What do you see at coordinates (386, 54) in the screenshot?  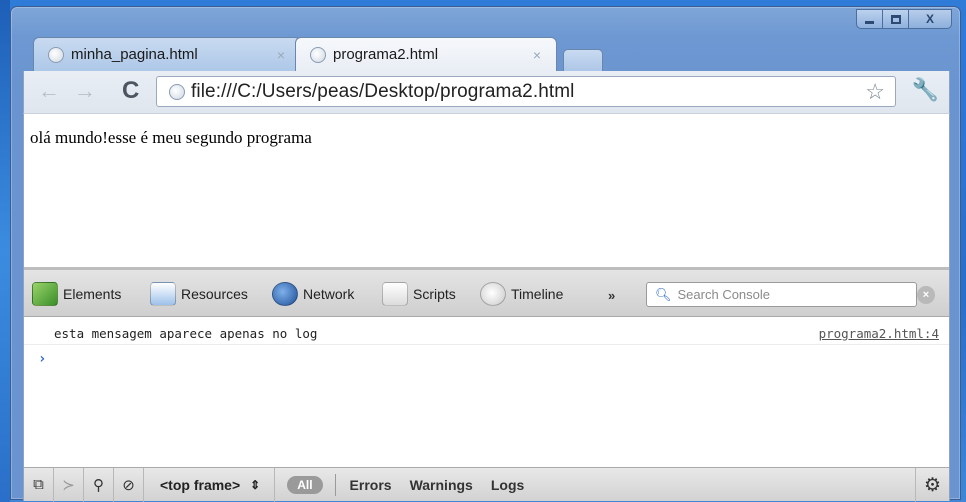 I see `tab-title: programa2.html` at bounding box center [386, 54].